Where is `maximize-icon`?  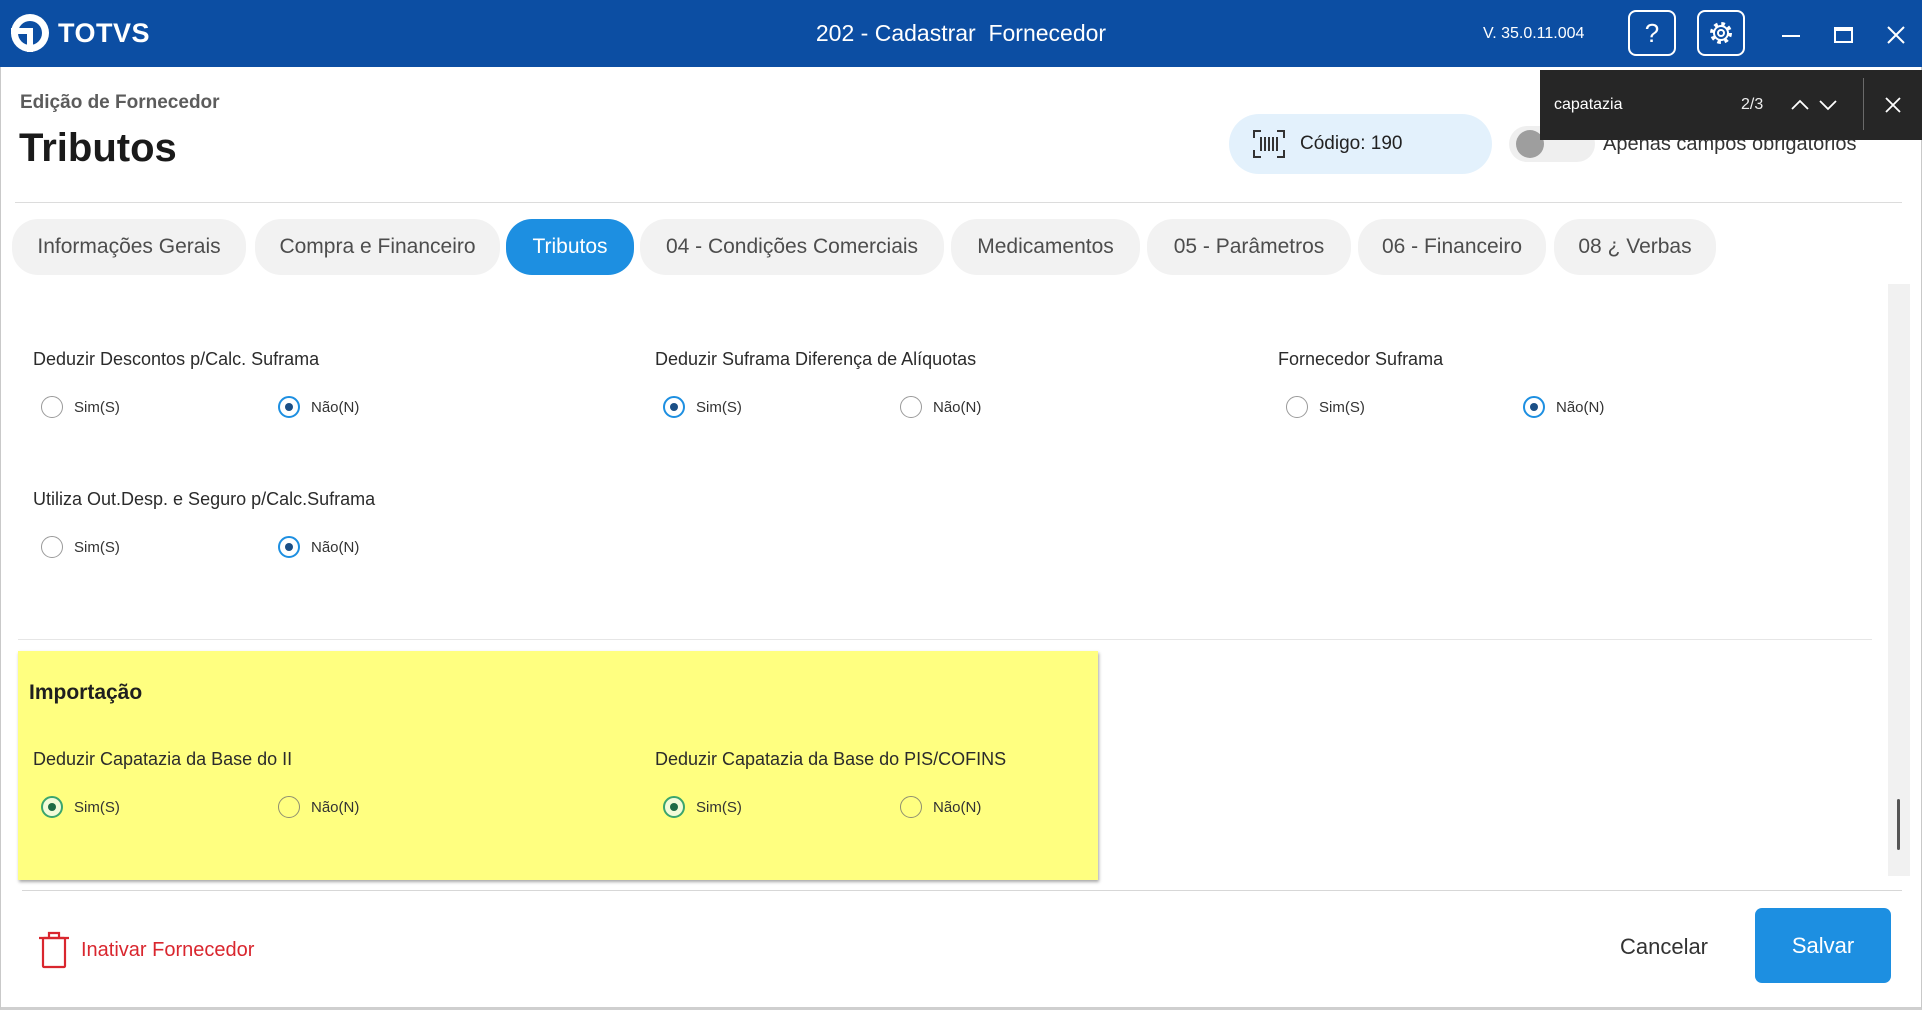 maximize-icon is located at coordinates (1843, 35).